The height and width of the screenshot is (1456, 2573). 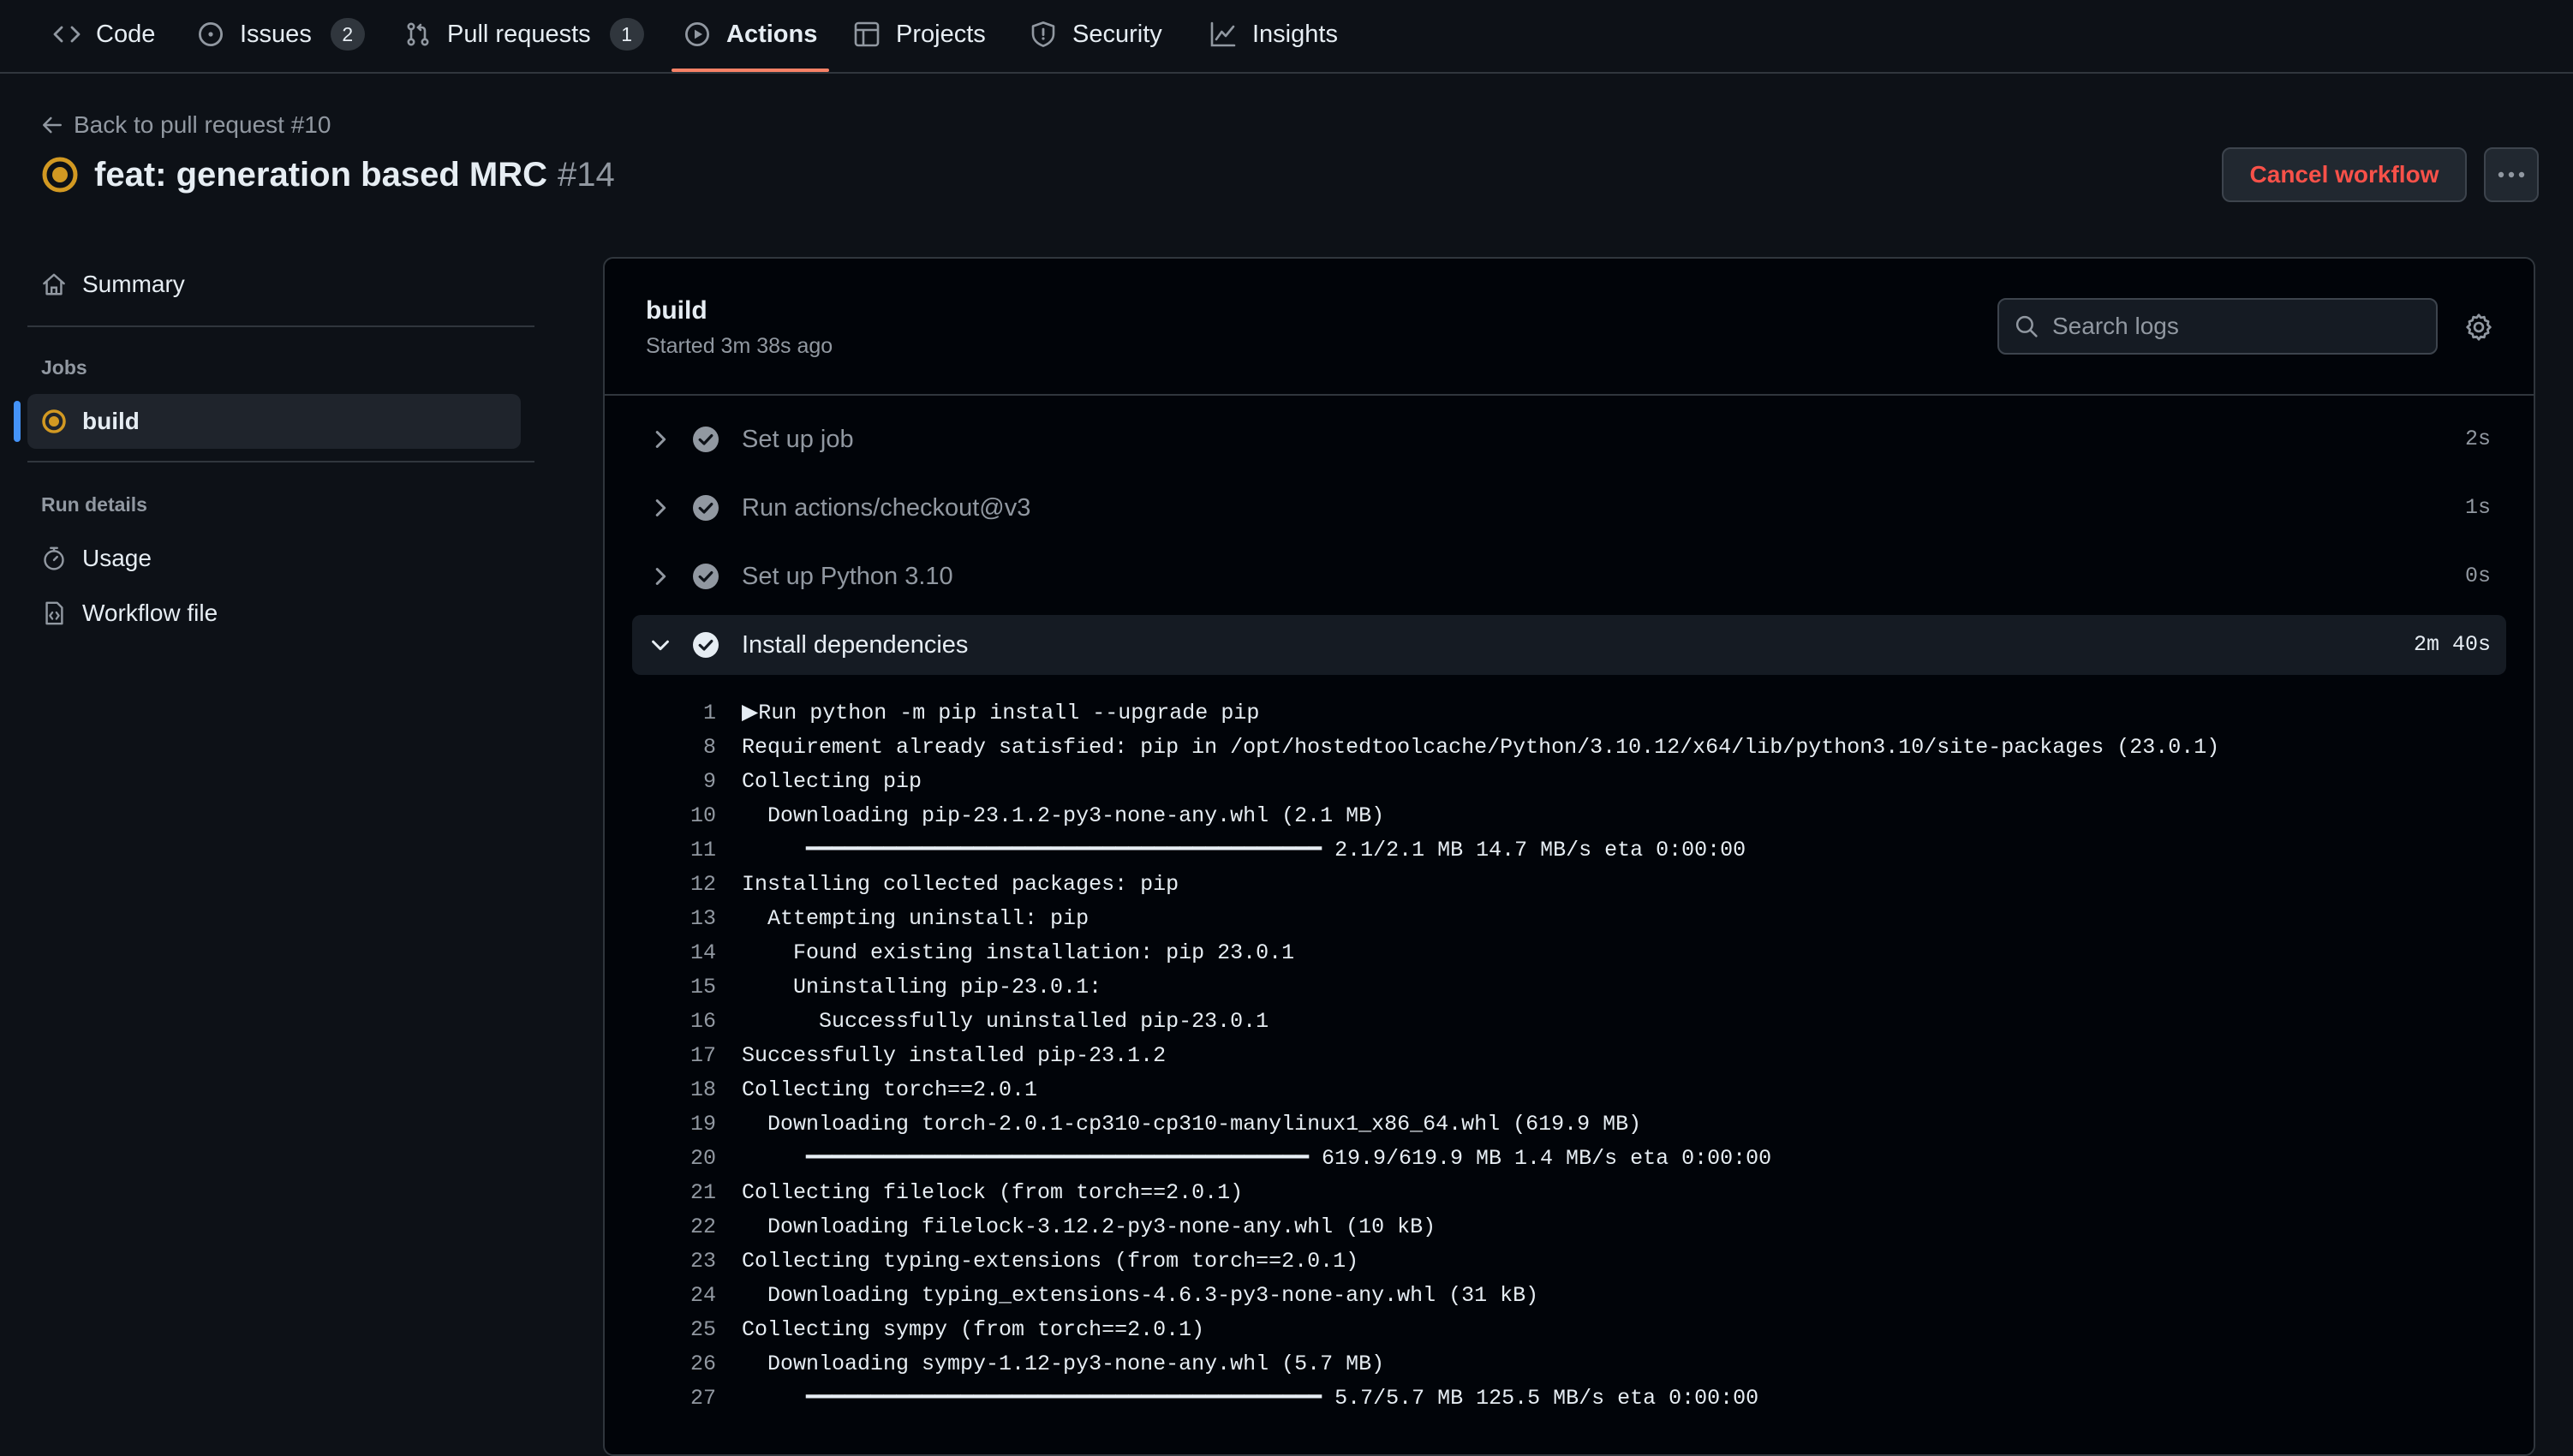 What do you see at coordinates (674, 1227) in the screenshot?
I see `line-number: 22` at bounding box center [674, 1227].